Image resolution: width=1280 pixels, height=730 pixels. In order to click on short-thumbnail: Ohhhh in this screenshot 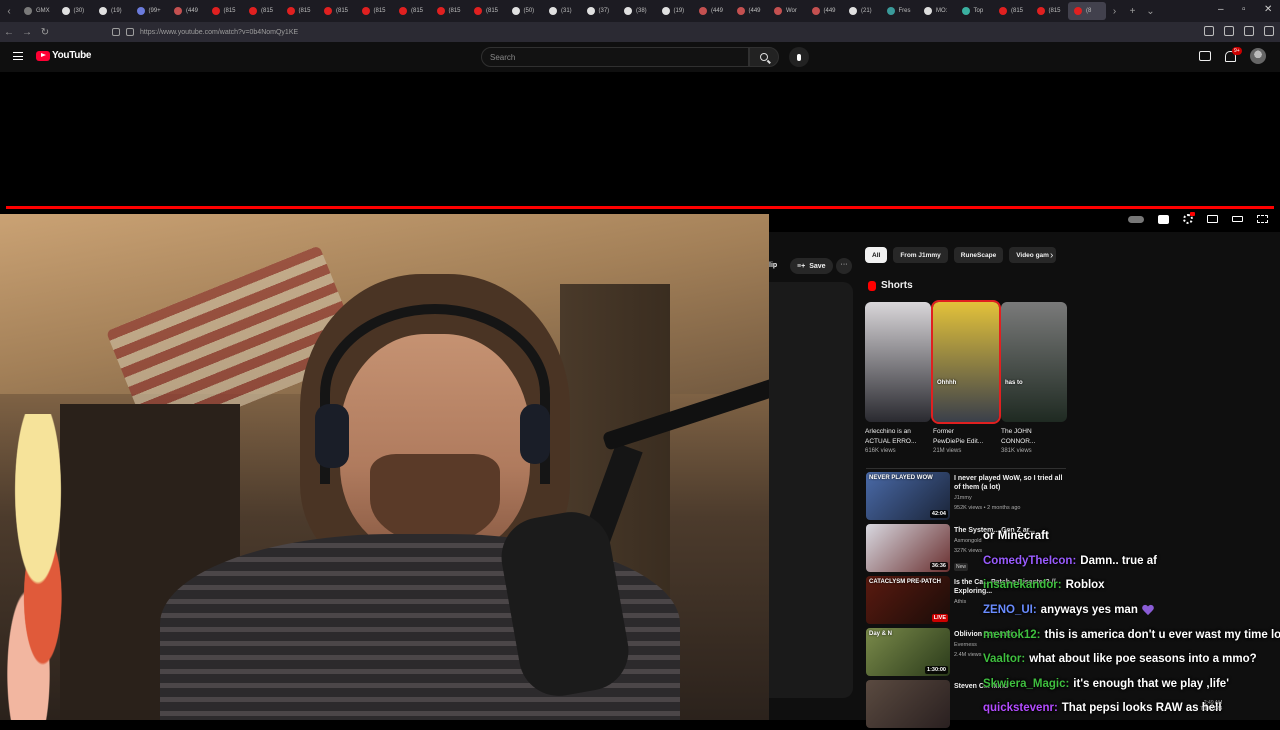, I will do `click(966, 362)`.